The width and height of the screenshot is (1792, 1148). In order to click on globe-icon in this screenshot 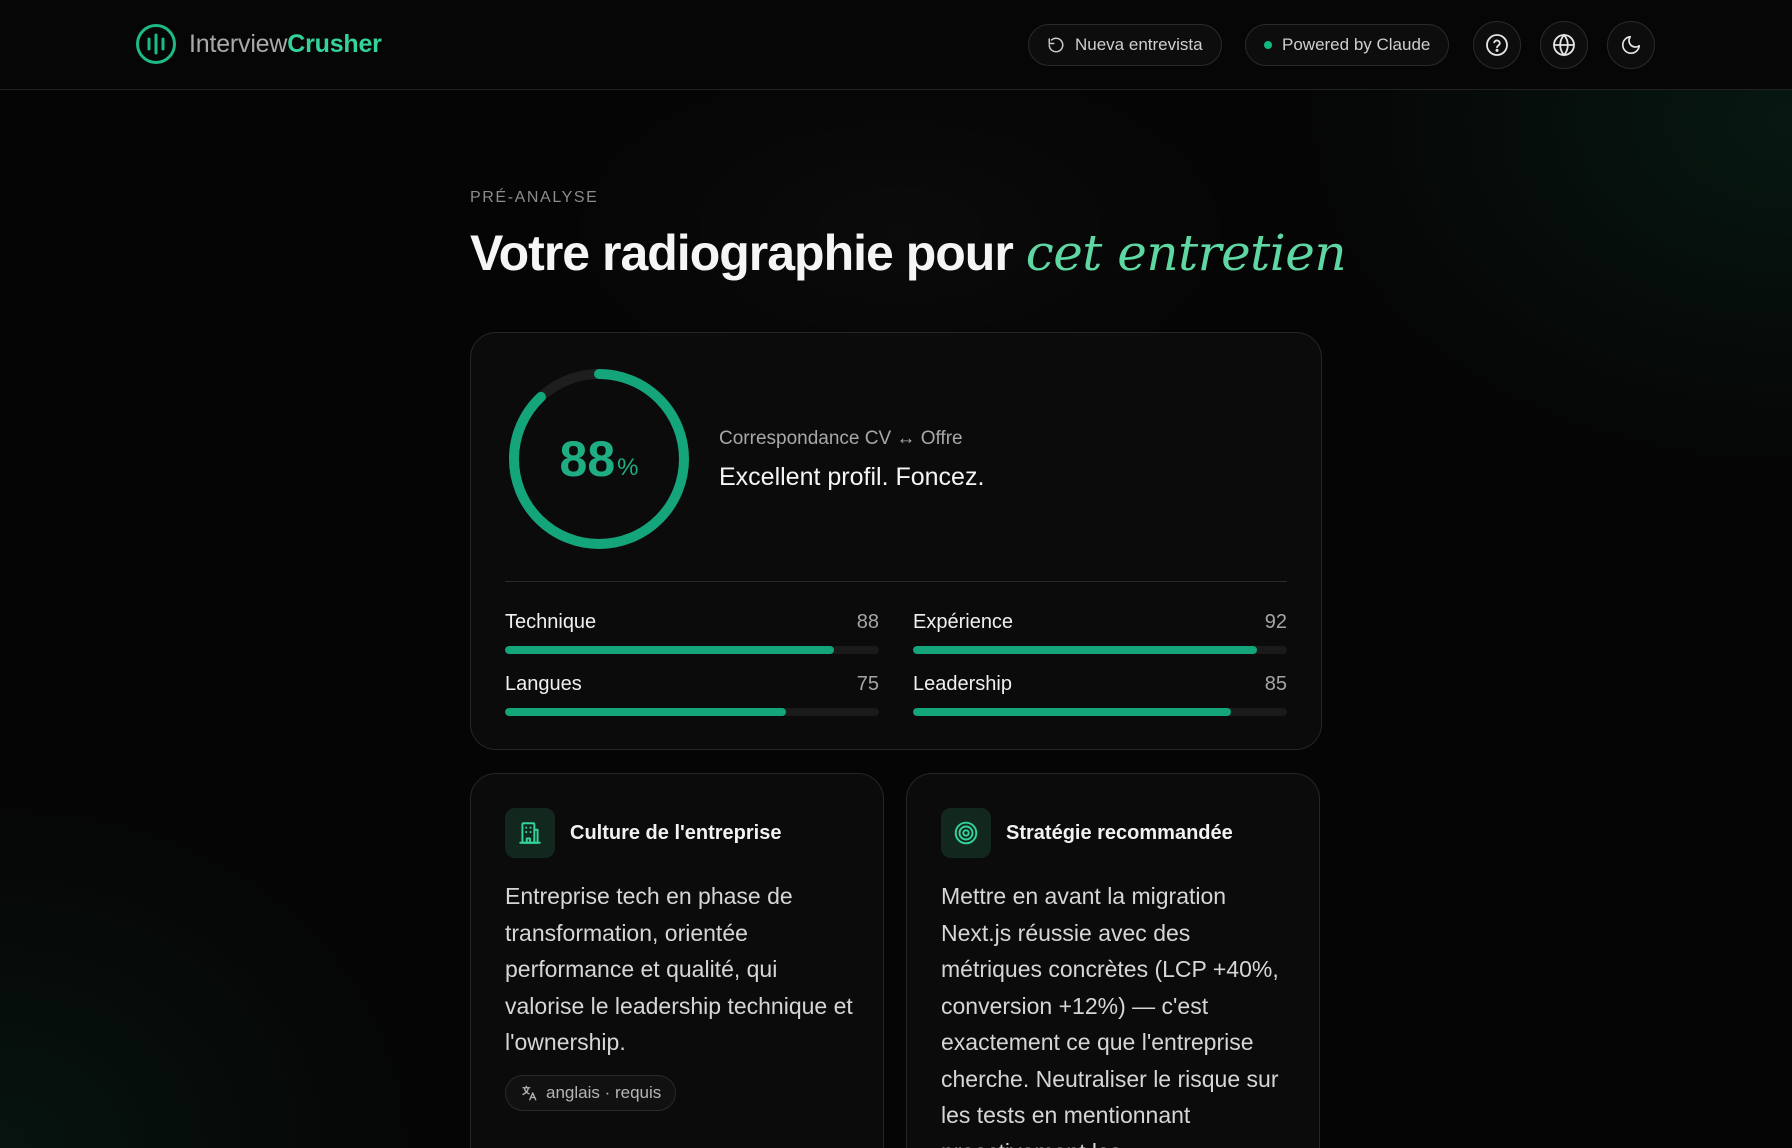, I will do `click(1564, 45)`.